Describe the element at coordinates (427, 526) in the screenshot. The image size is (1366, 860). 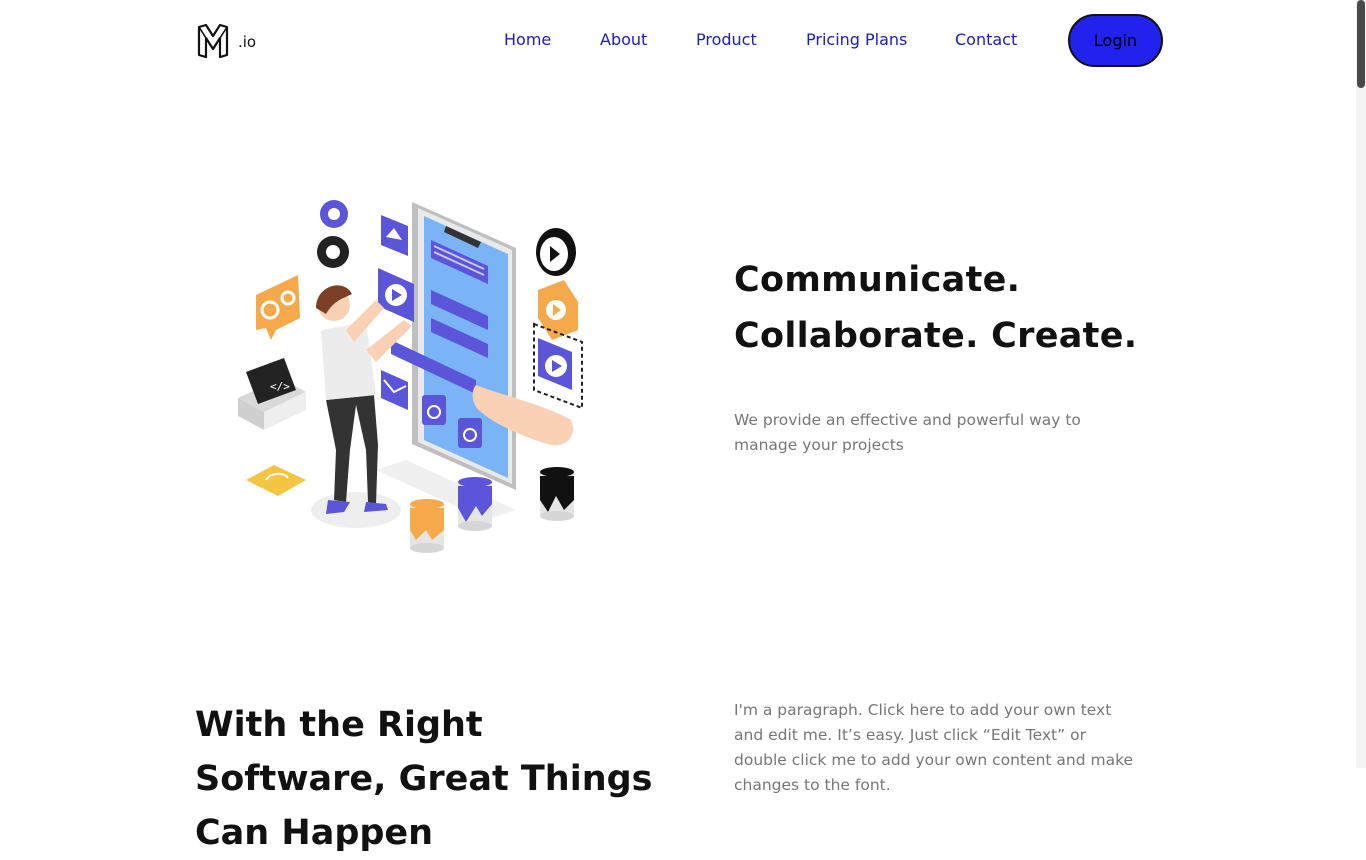
I see `orange-paint-bucket-icon` at that location.